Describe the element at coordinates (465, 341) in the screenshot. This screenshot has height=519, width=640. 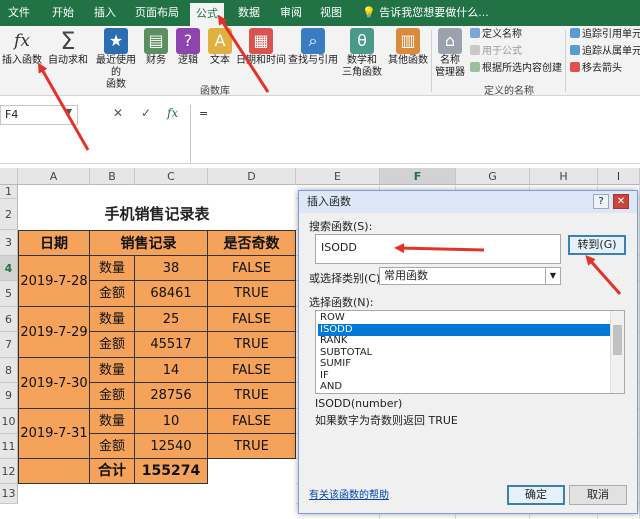
I see `function-list-item: RANK` at that location.